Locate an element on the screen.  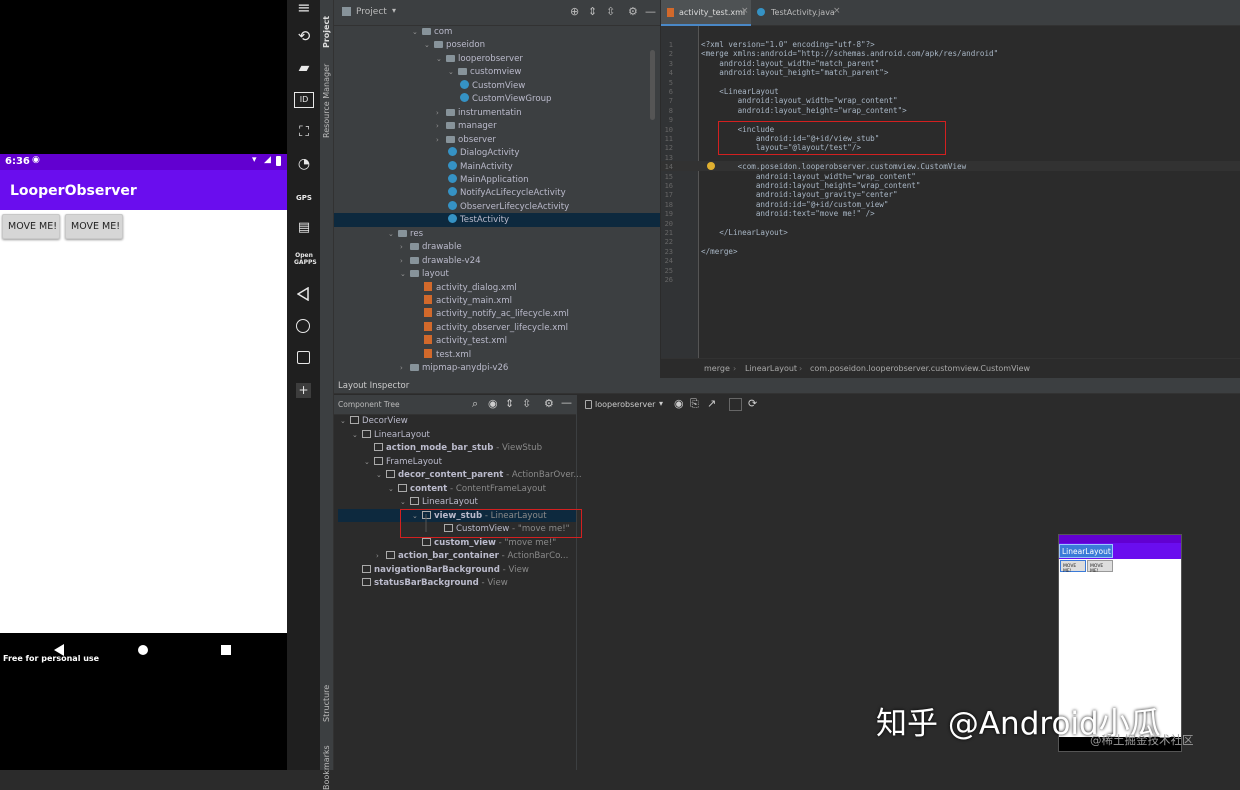
gear-icon: ⚙ is located at coordinates (549, 403).